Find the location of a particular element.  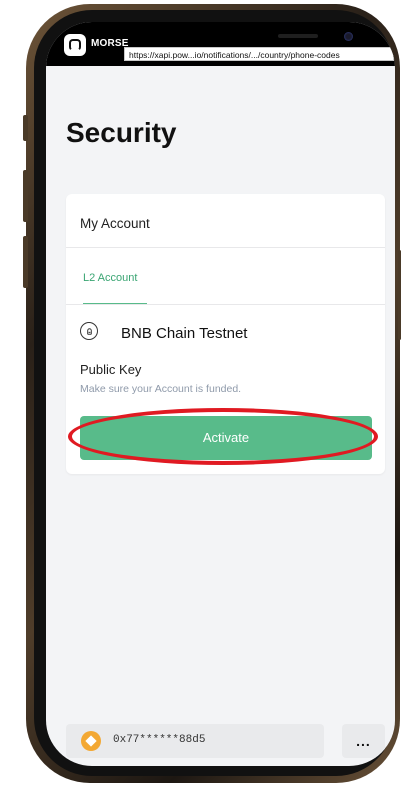

public-key-label: Public Key is located at coordinates (111, 369).